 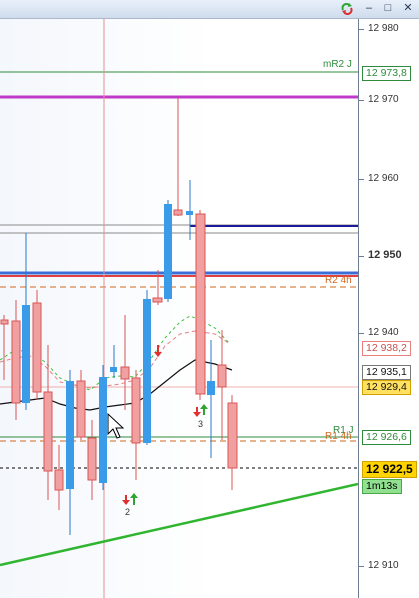 What do you see at coordinates (337, 64) in the screenshot?
I see `mr2-level-label: mR2 J` at bounding box center [337, 64].